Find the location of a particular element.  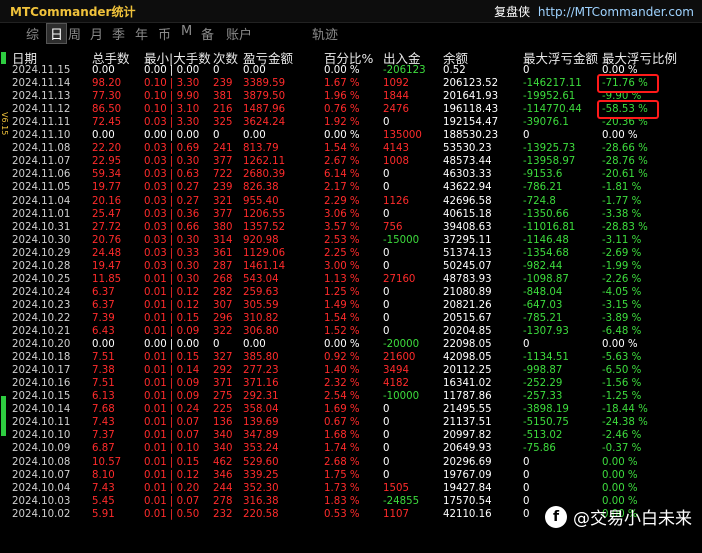

website-link: http://MTCommander.com is located at coordinates (616, 12).